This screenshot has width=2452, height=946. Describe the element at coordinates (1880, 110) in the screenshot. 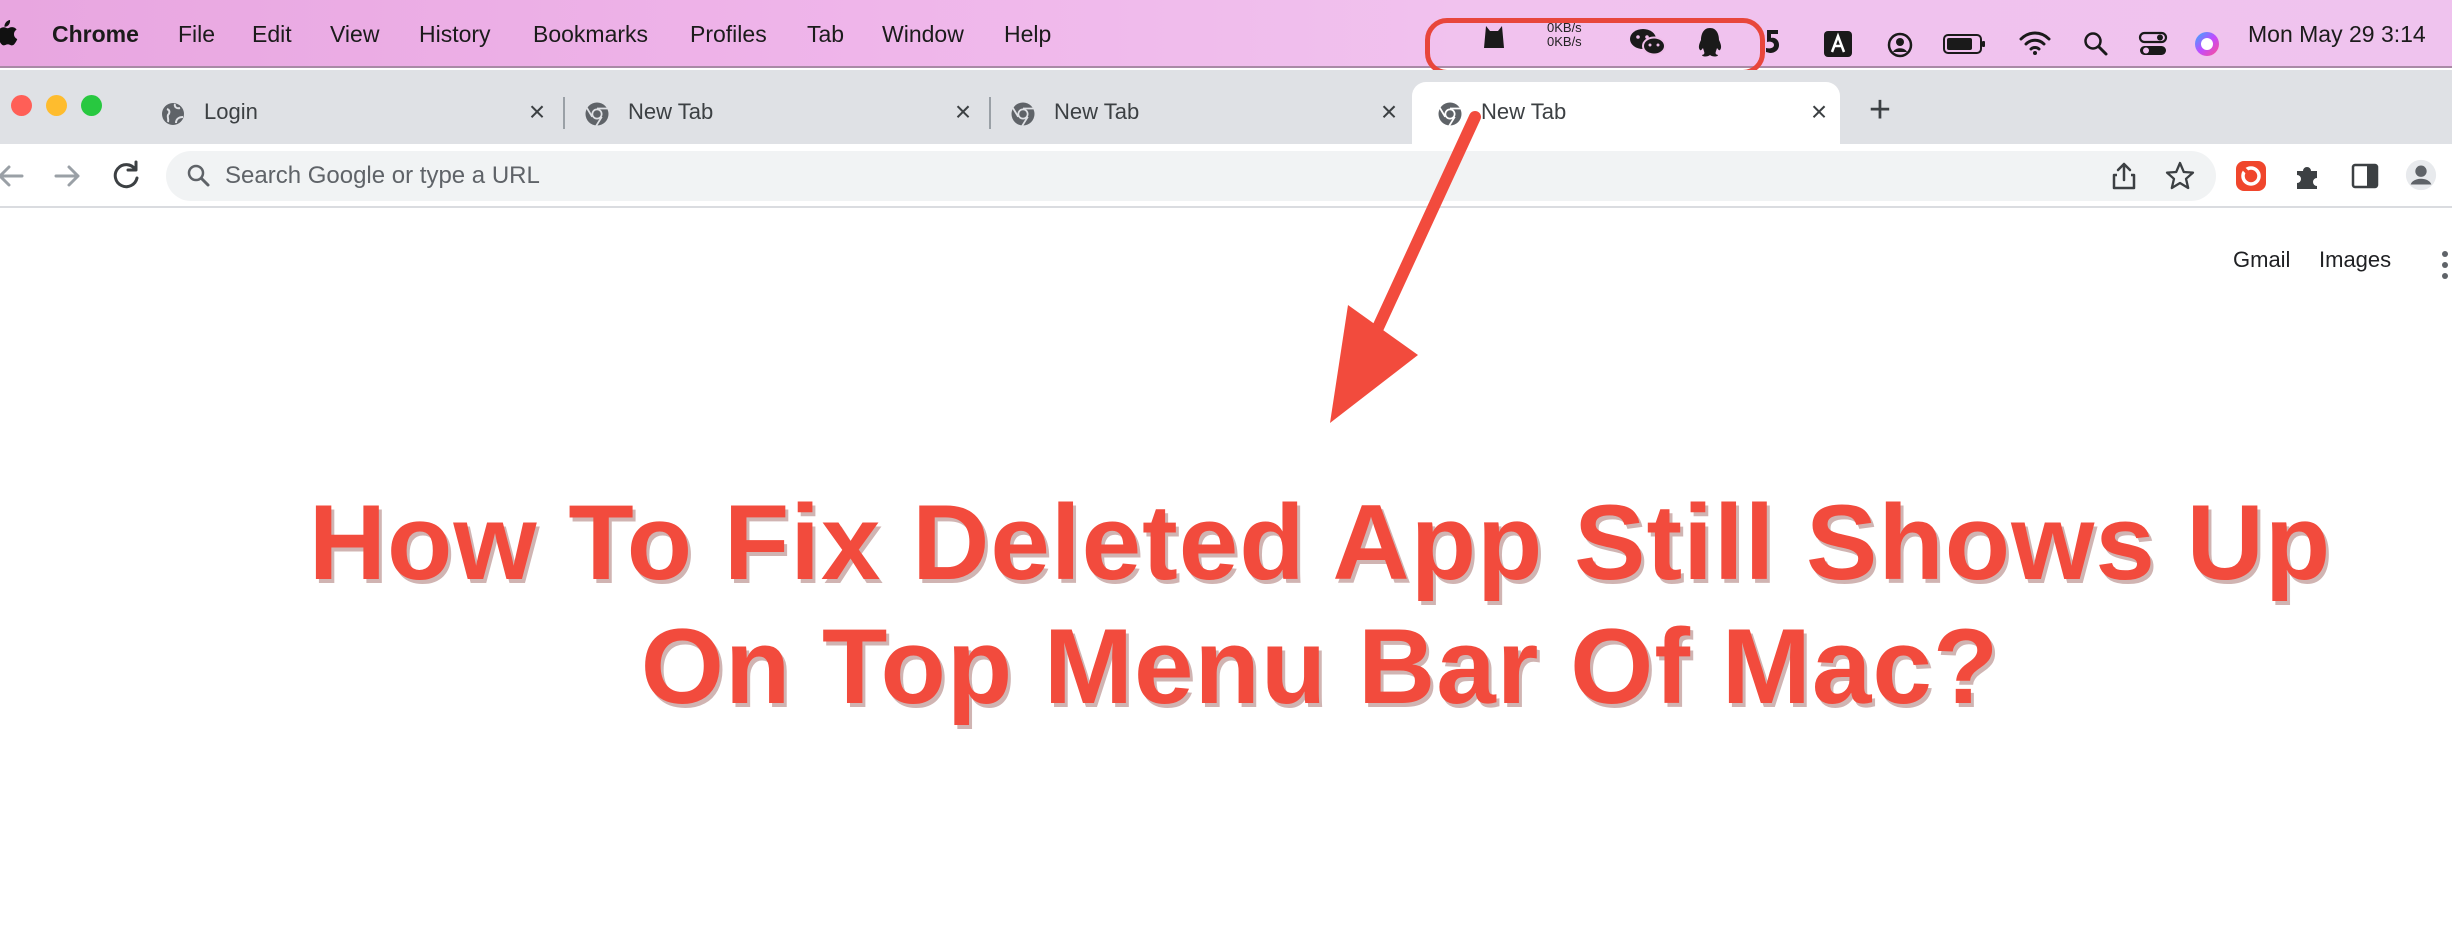

I see `new-tab-button: +` at that location.